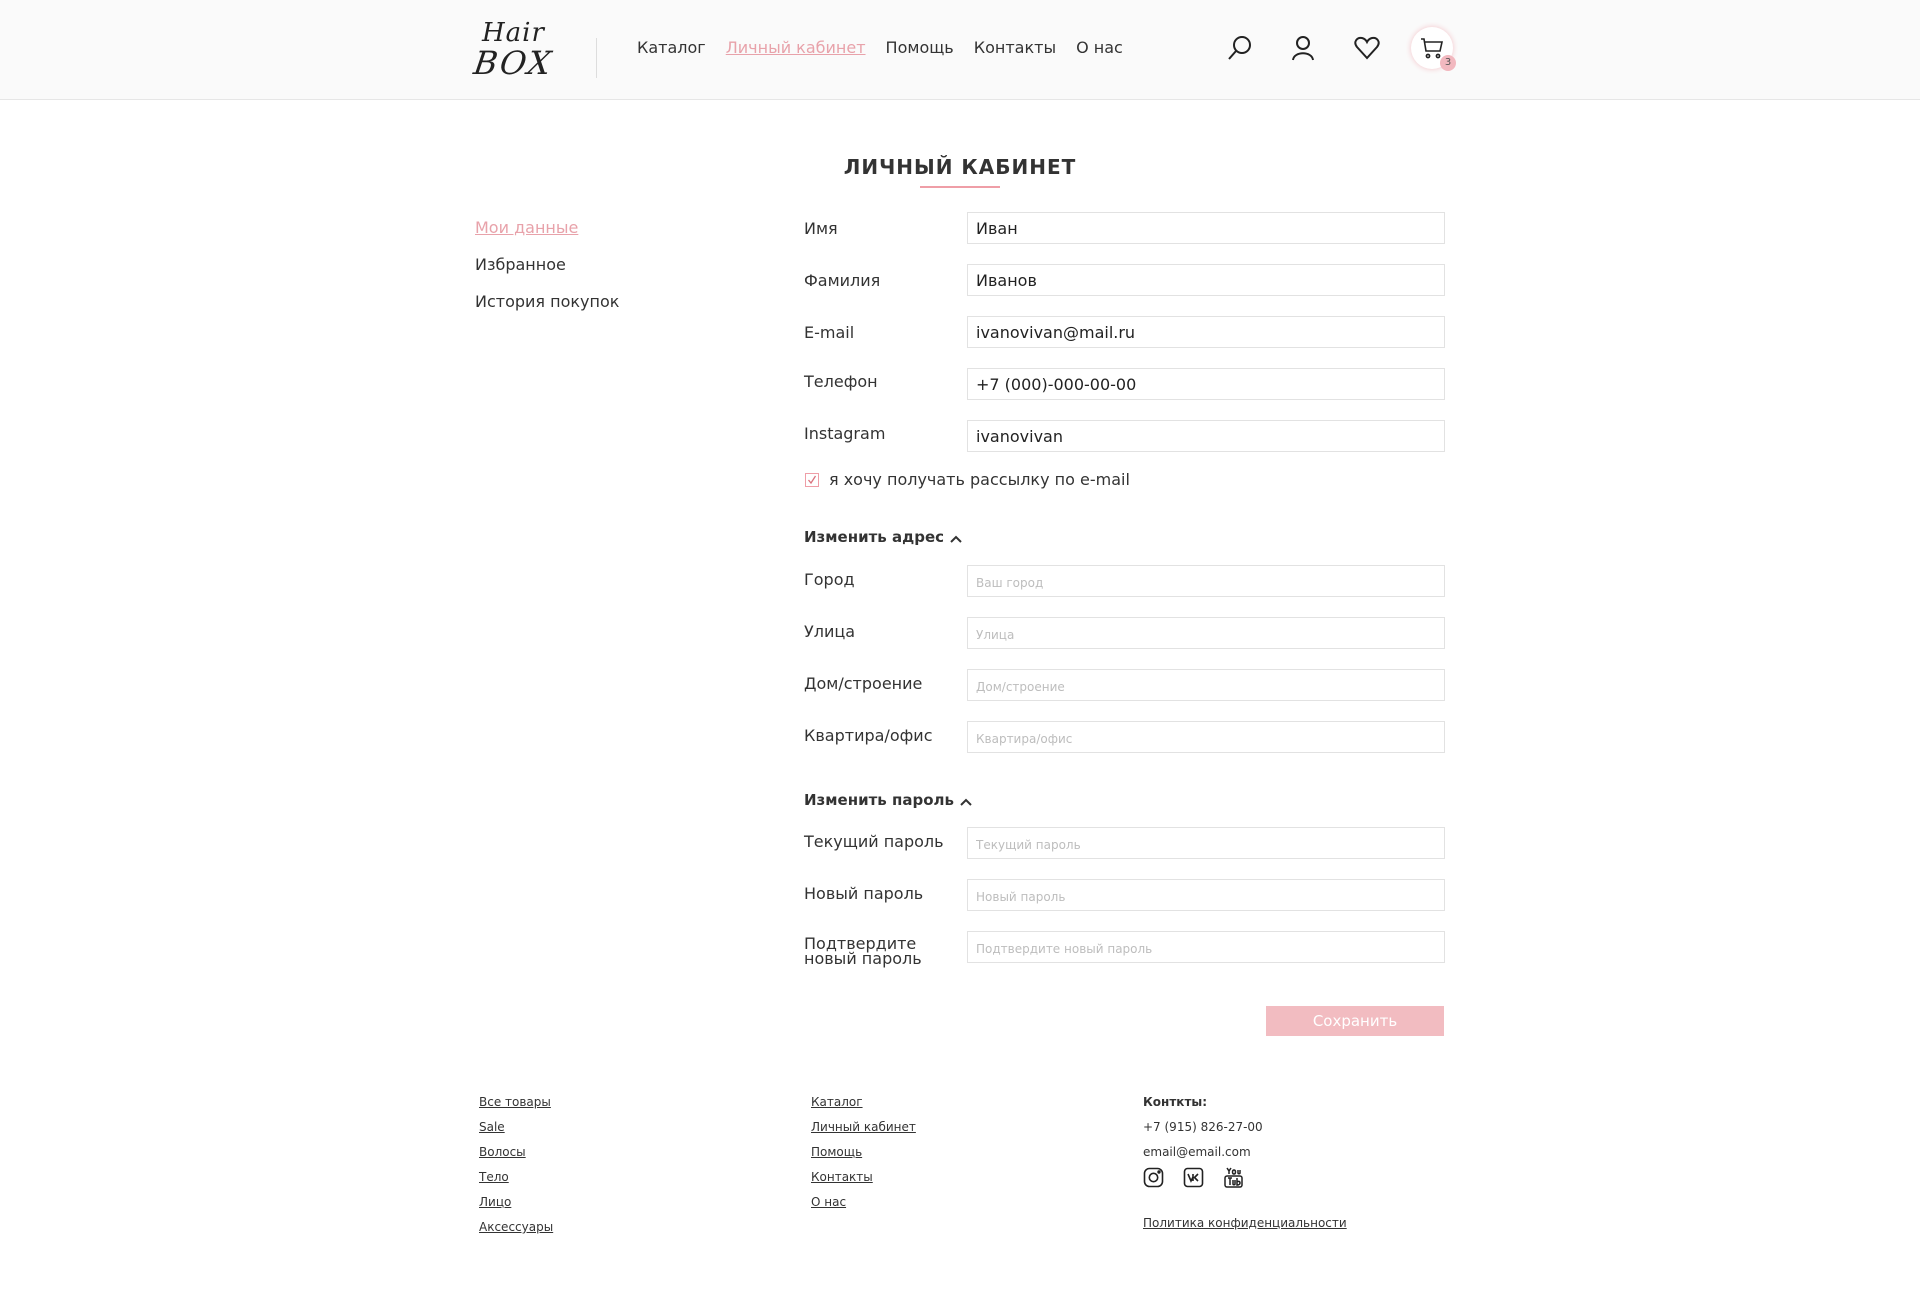 The height and width of the screenshot is (1292, 1920). I want to click on footer-link-accessories: Аксессуары, so click(516, 1232).